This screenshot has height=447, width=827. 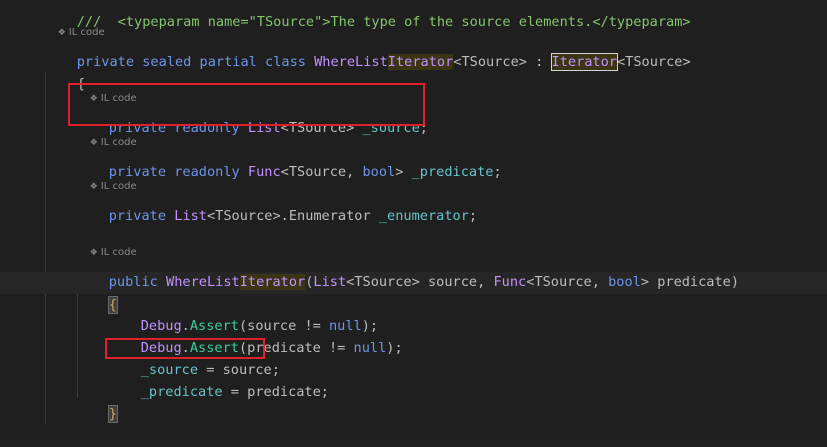 What do you see at coordinates (329, 282) in the screenshot?
I see `param1-type: List` at bounding box center [329, 282].